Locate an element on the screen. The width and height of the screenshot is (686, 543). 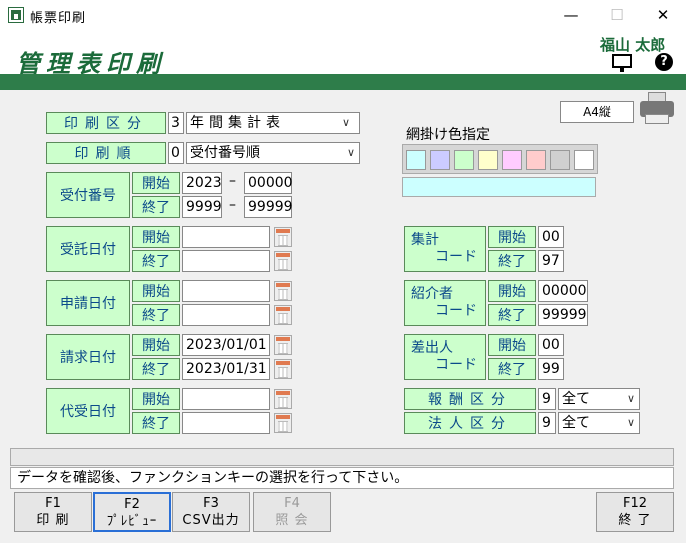
summary-end-label: 終了 is located at coordinates (512, 261).